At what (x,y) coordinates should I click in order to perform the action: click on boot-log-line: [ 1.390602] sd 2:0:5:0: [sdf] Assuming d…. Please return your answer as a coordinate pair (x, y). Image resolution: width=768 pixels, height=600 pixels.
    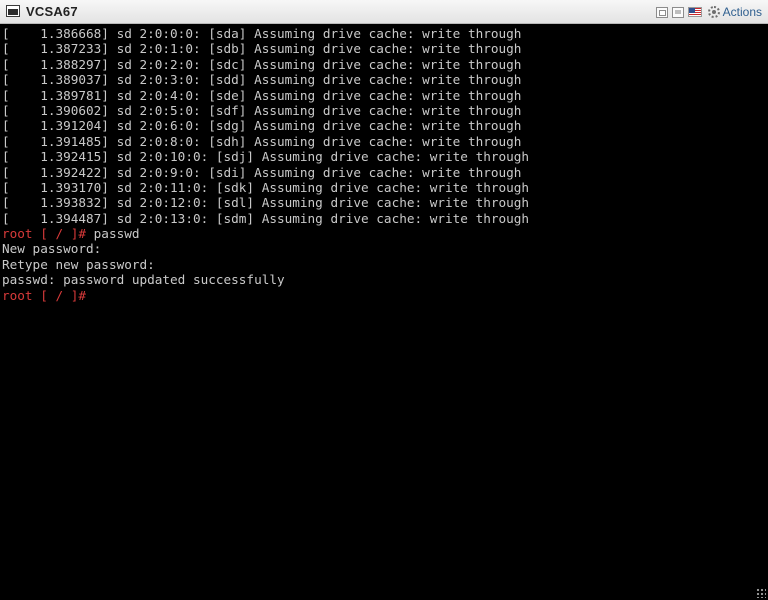
    Looking at the image, I should click on (262, 110).